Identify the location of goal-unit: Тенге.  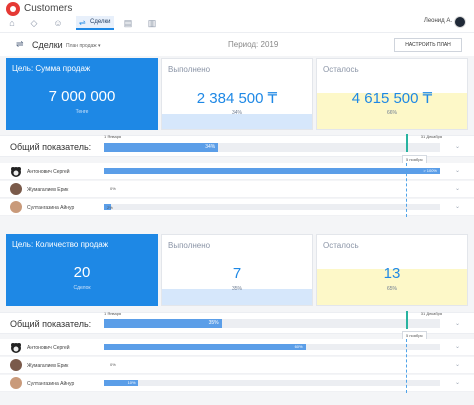
(82, 112).